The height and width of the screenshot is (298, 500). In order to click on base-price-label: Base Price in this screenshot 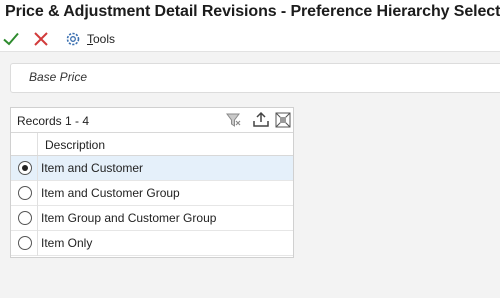, I will do `click(58, 77)`.